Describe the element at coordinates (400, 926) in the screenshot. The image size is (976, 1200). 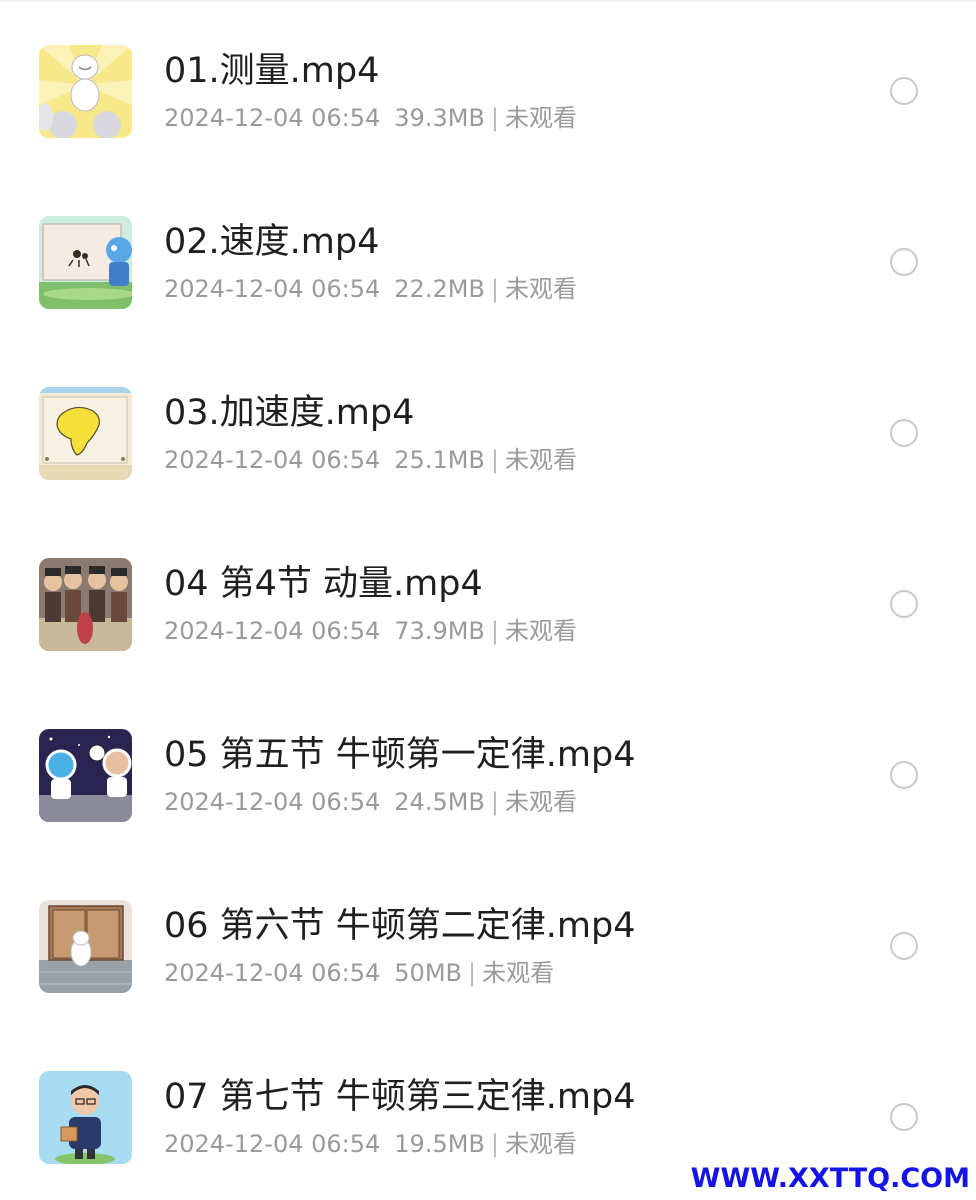
I see `file-name: 06 第六节 牛顿第二定律.mp4` at that location.